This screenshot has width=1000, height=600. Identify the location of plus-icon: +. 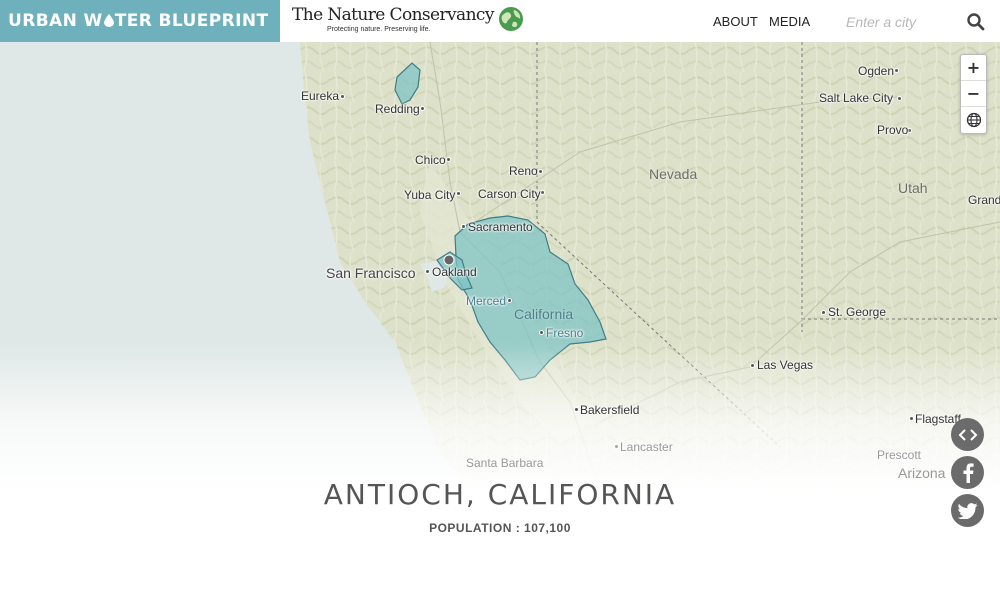
(973, 67).